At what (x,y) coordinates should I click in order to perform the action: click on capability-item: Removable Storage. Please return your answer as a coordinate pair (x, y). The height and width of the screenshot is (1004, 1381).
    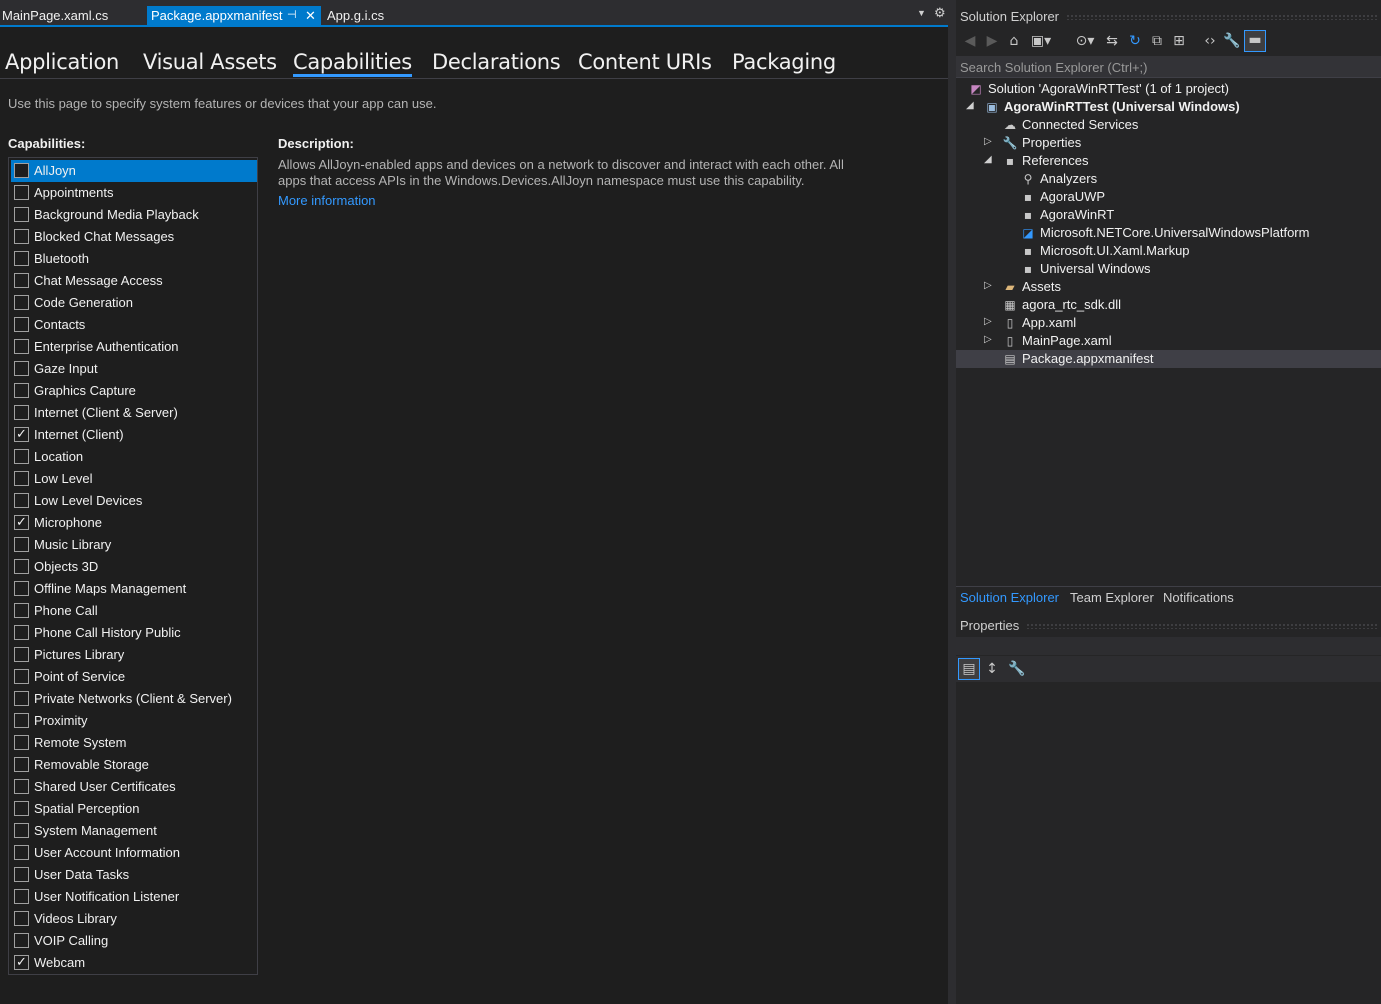
    Looking at the image, I should click on (134, 765).